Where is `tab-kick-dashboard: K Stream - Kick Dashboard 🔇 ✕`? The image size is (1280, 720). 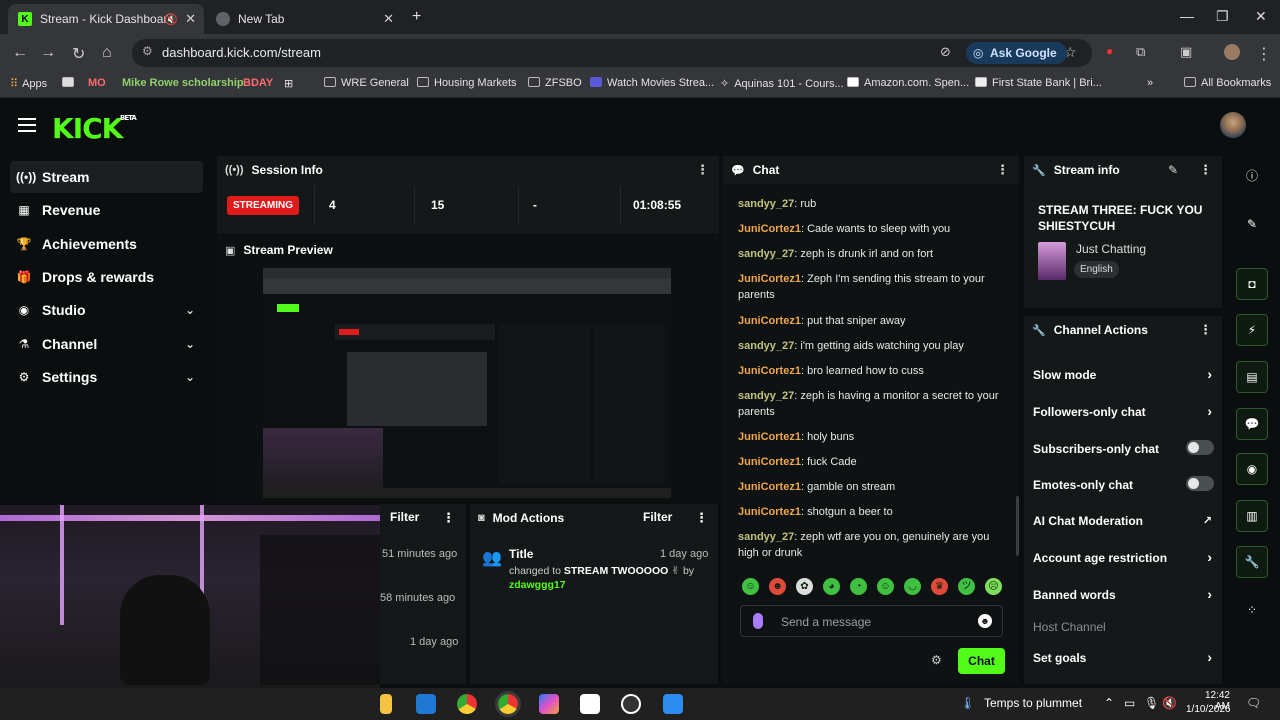
tab-kick-dashboard: K Stream - Kick Dashboard 🔇 ✕ is located at coordinates (106, 19).